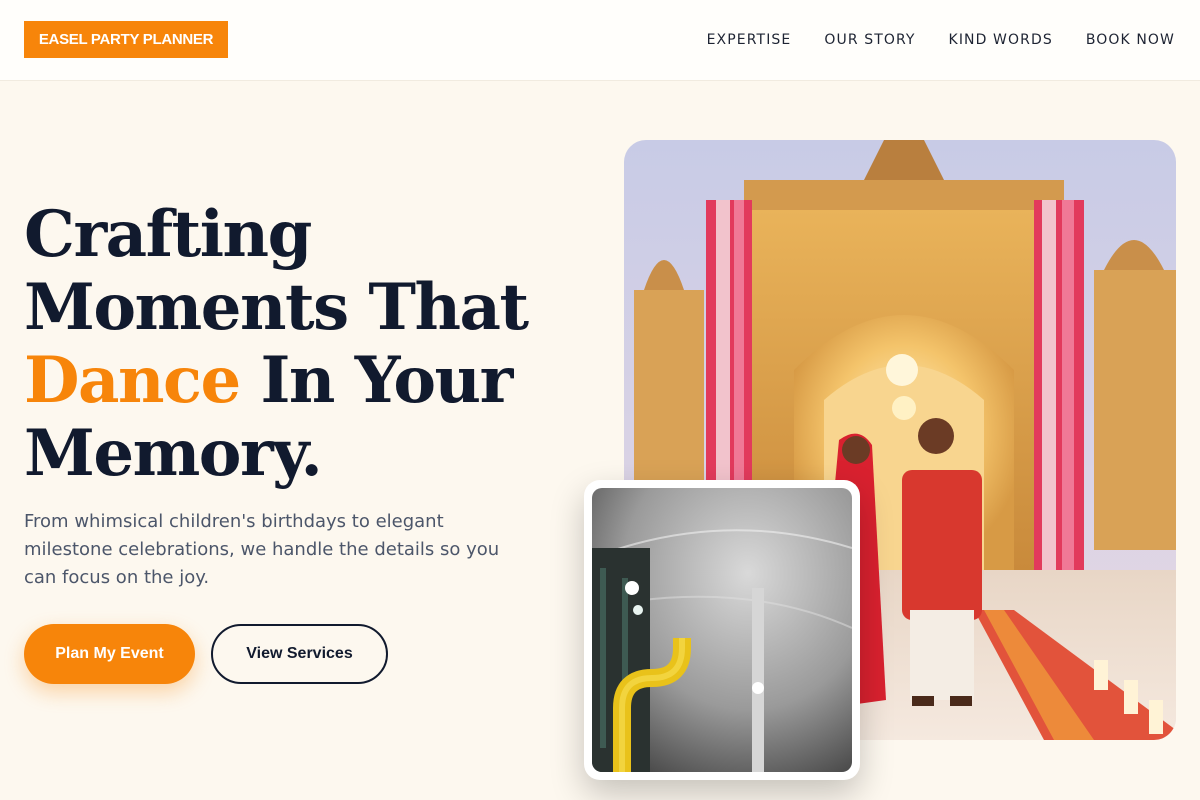 The width and height of the screenshot is (1200, 800). Describe the element at coordinates (941, 40) in the screenshot. I see `main-nav: EXPERTISE OUR STORY KIND WORDS BOOK NOW` at that location.